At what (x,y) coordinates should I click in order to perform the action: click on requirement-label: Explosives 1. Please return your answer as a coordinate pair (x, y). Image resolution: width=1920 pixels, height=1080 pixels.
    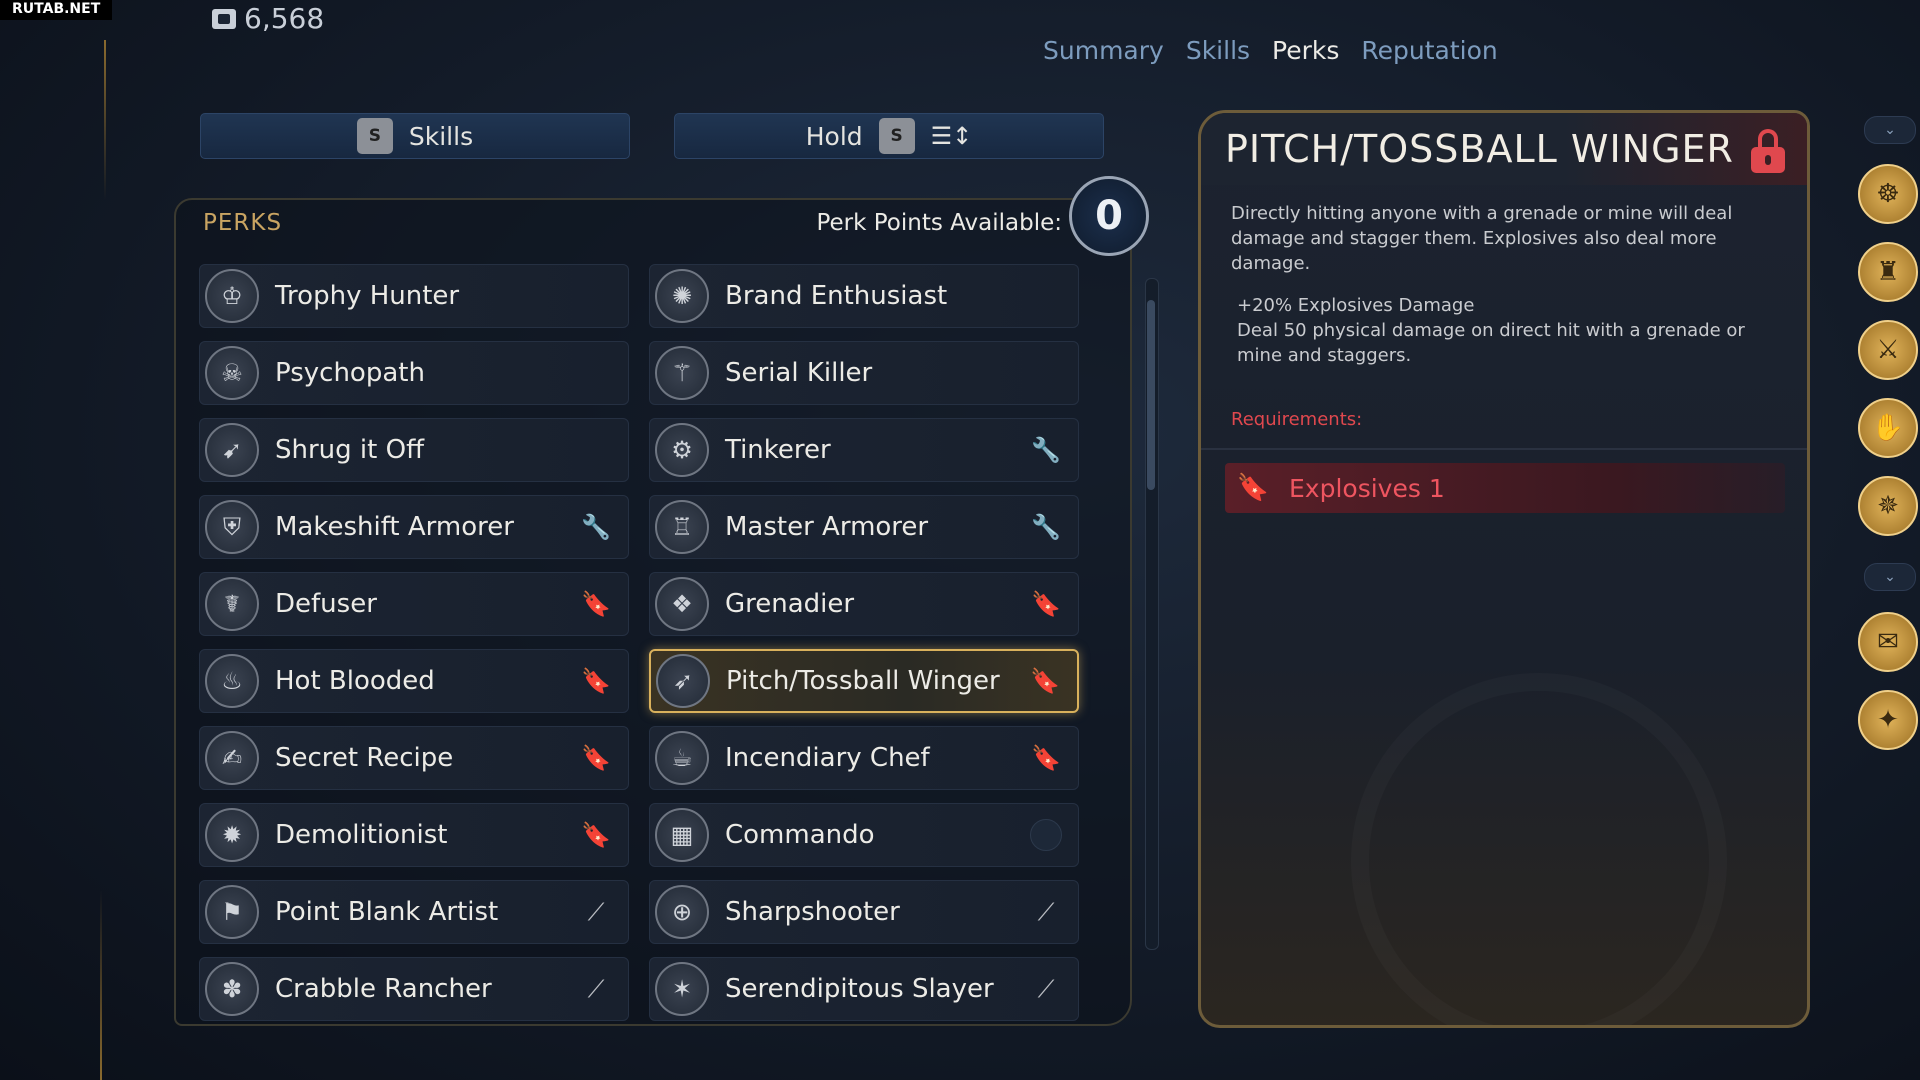
    Looking at the image, I should click on (1367, 488).